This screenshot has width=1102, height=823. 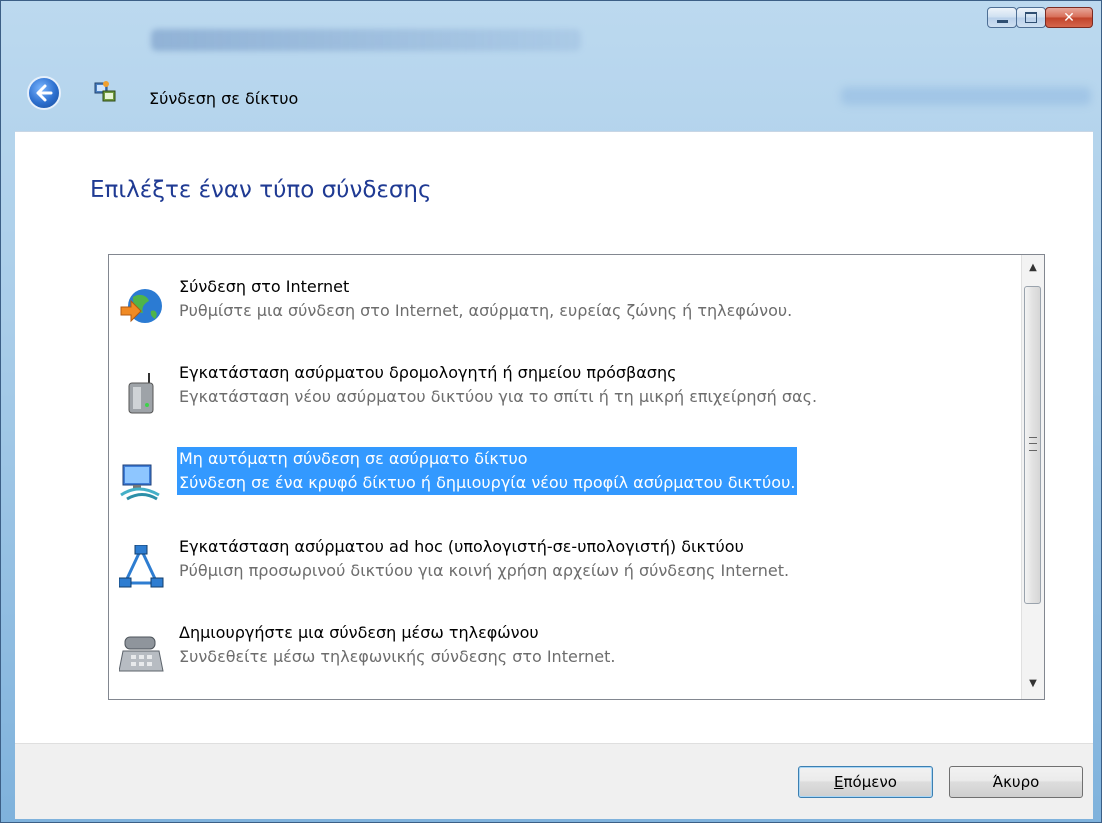 What do you see at coordinates (1033, 267) in the screenshot?
I see `scroll-up-arrow-icon: ▲` at bounding box center [1033, 267].